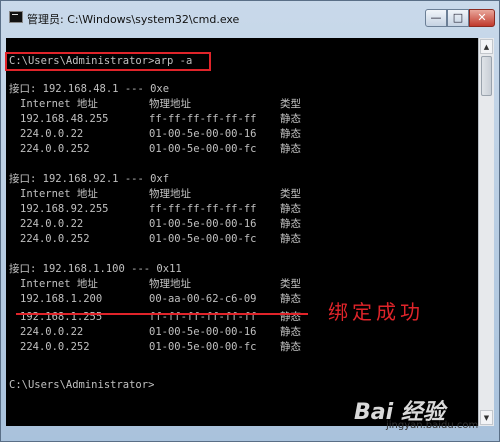 Image resolution: width=500 pixels, height=442 pixels. Describe the element at coordinates (486, 417) in the screenshot. I see `scroll-down-arrow-icon: ▼` at that location.